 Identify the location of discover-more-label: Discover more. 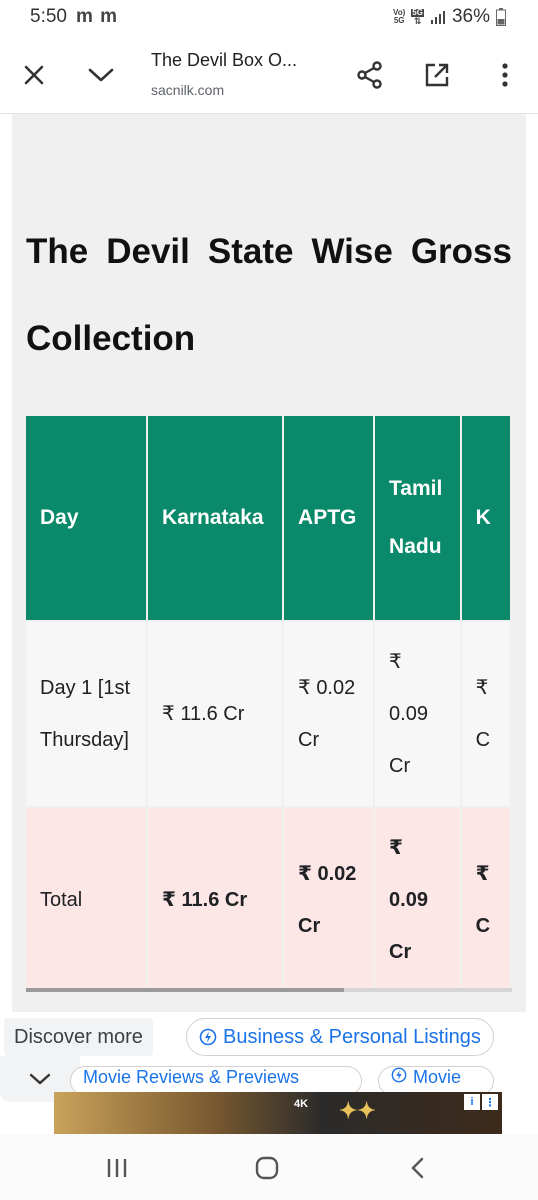
(78, 1037).